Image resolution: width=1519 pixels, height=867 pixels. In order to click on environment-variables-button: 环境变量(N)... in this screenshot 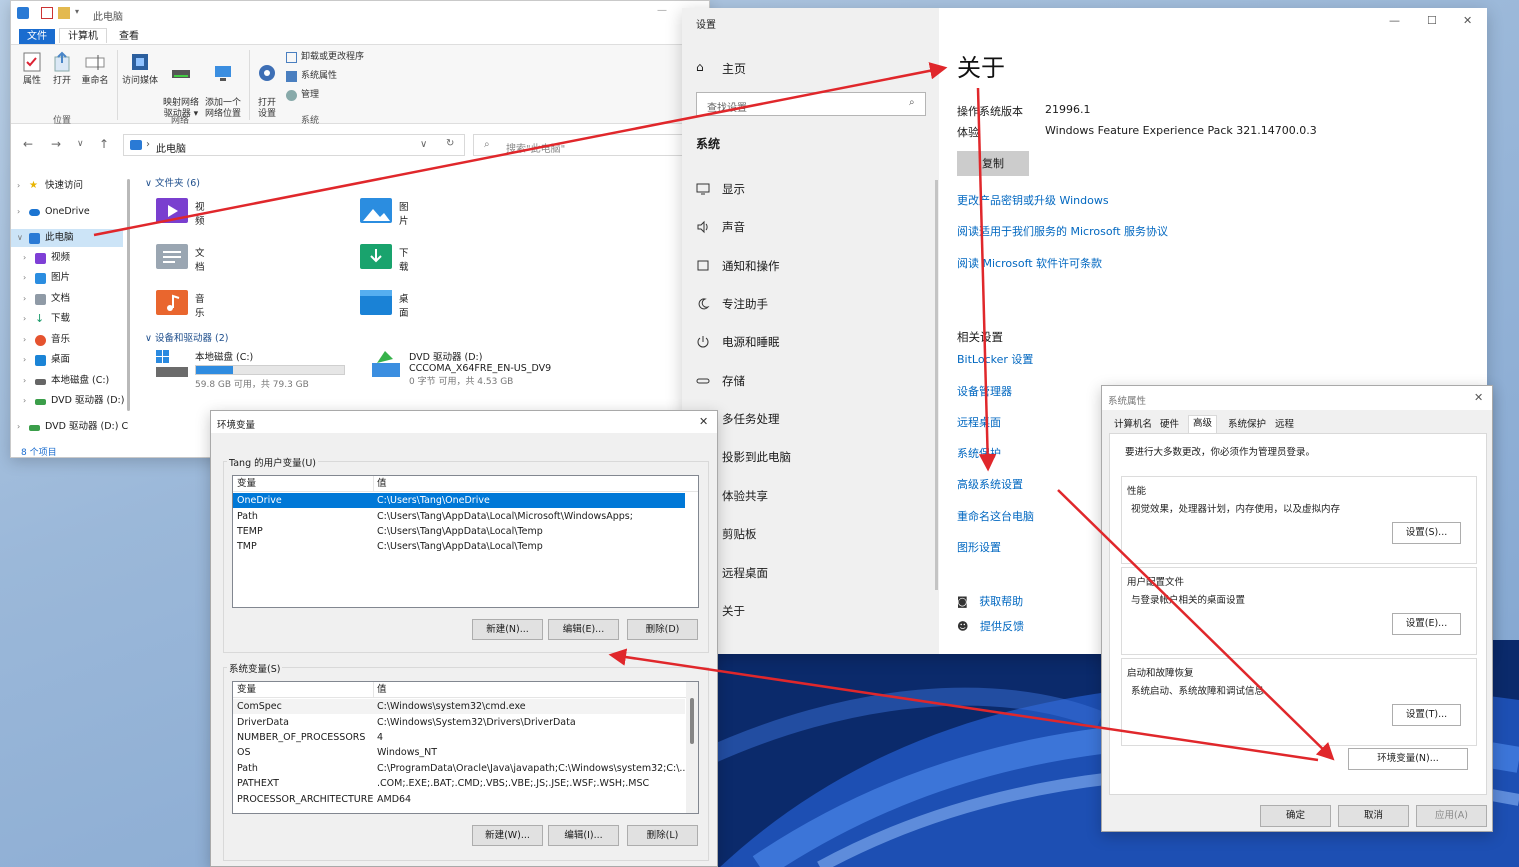, I will do `click(1408, 759)`.